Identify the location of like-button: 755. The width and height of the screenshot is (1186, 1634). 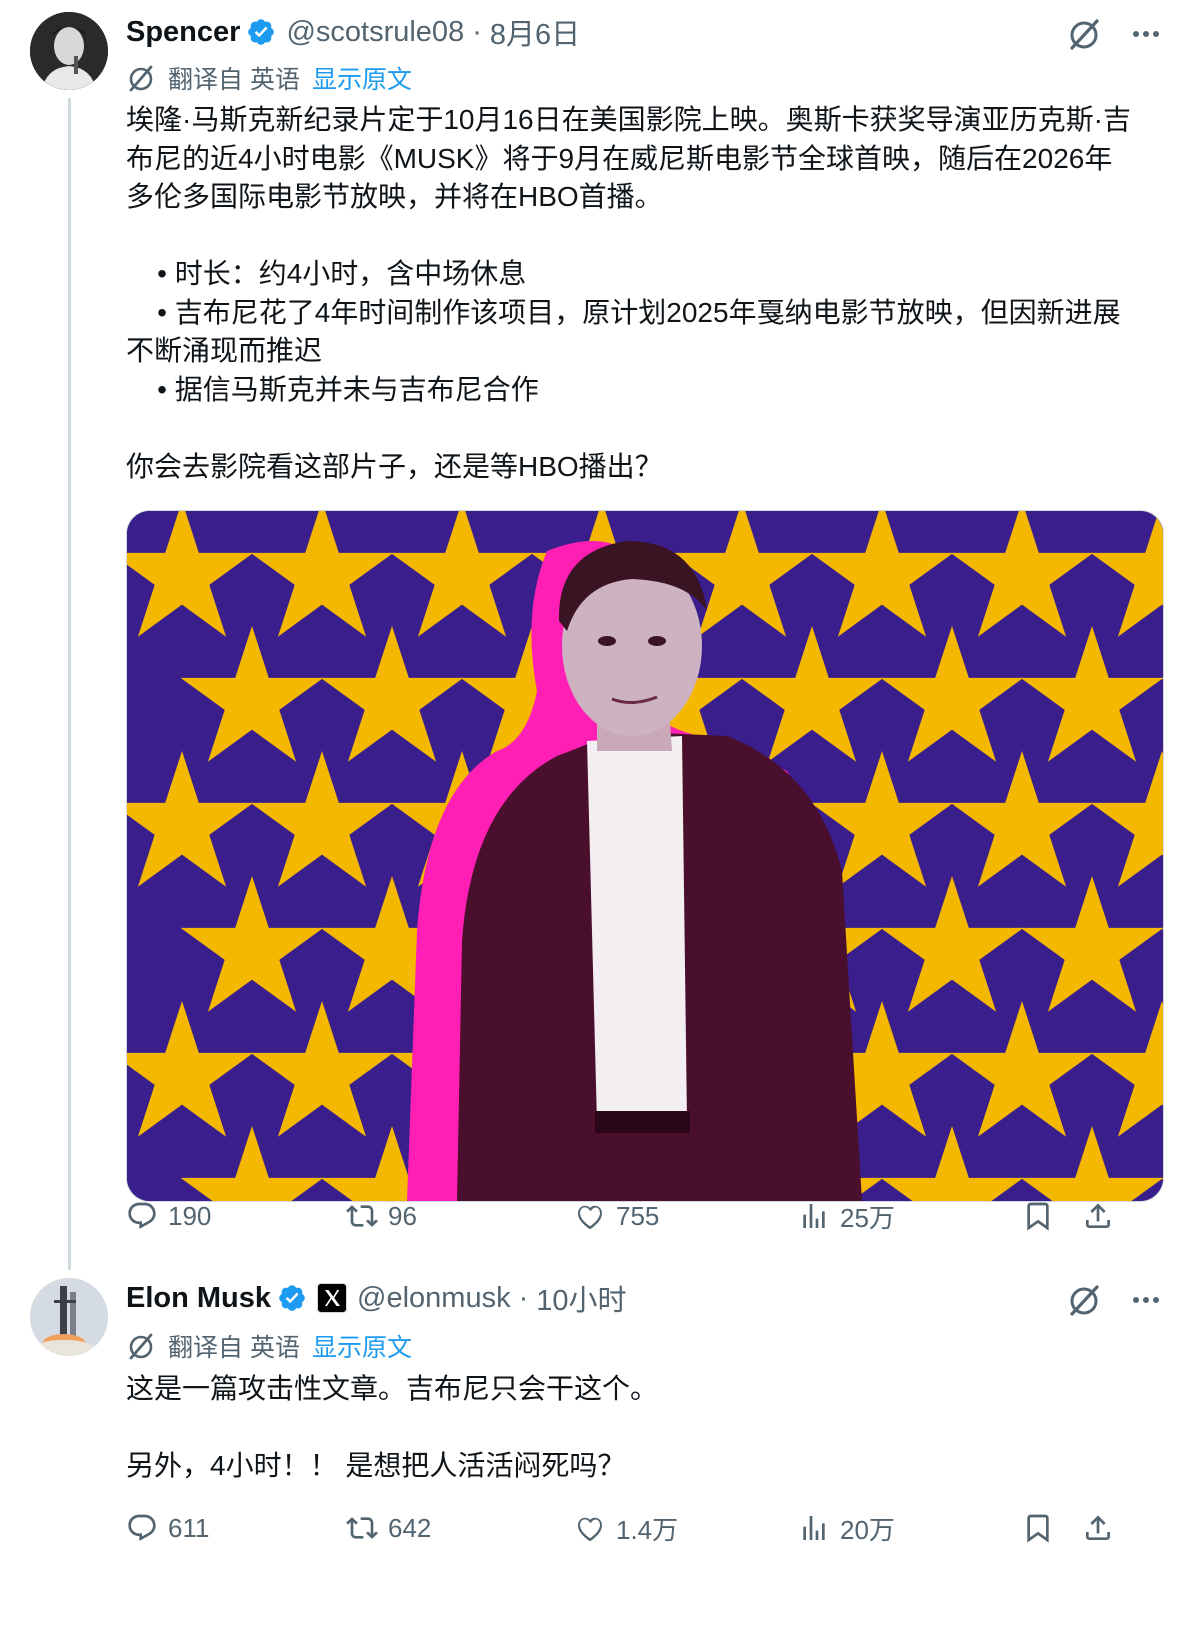
(616, 1216).